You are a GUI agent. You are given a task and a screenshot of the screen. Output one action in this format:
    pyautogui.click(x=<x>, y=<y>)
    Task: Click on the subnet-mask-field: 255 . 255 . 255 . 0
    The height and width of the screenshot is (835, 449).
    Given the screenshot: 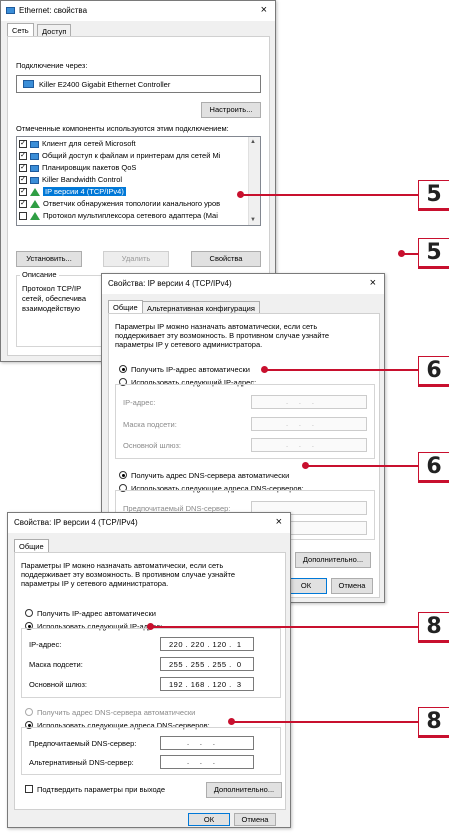 What is the action you would take?
    pyautogui.click(x=207, y=664)
    